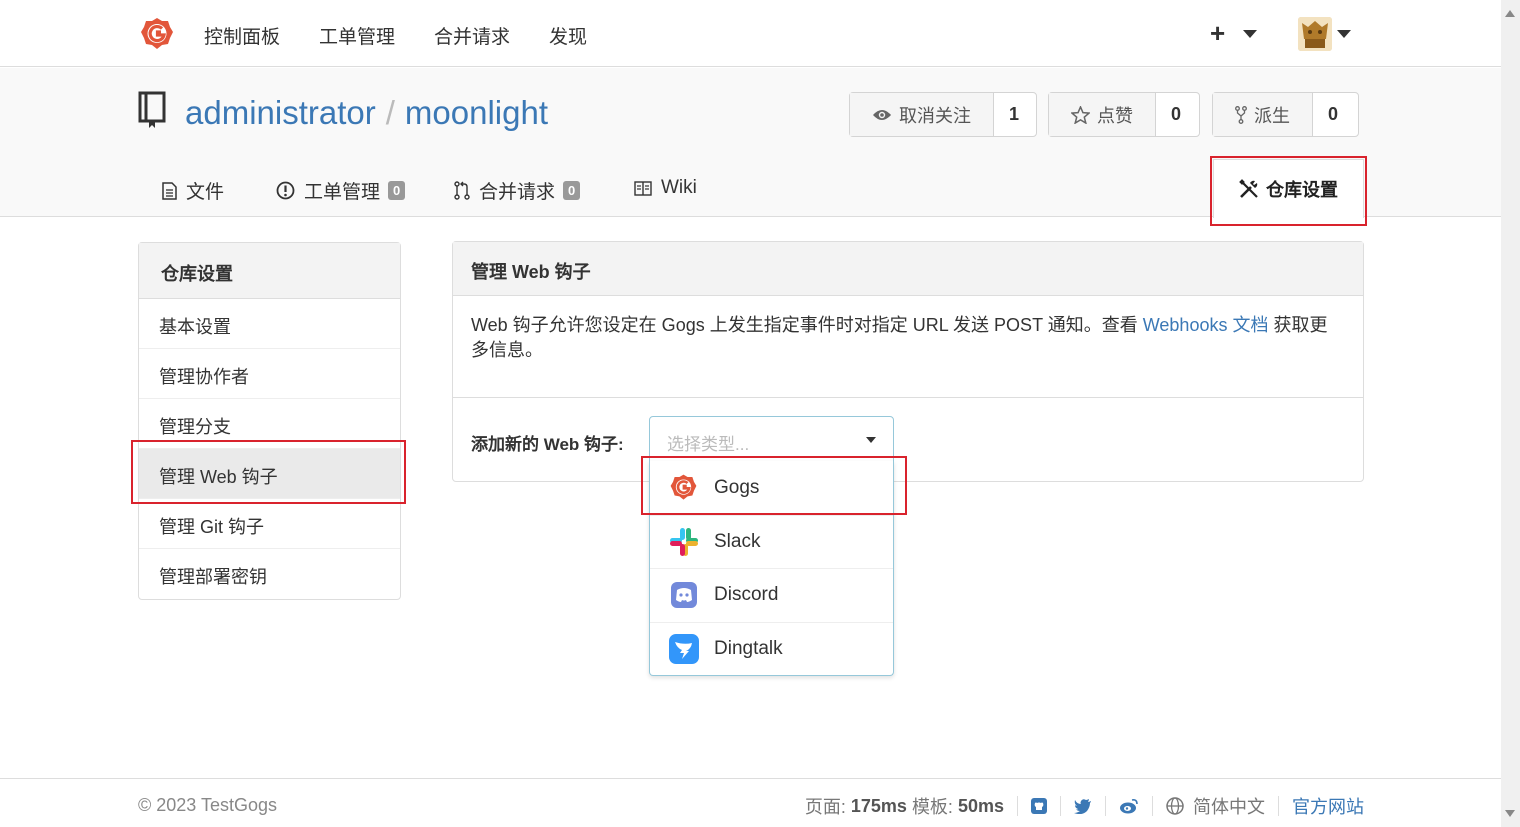  I want to click on tools-icon, so click(1248, 188).